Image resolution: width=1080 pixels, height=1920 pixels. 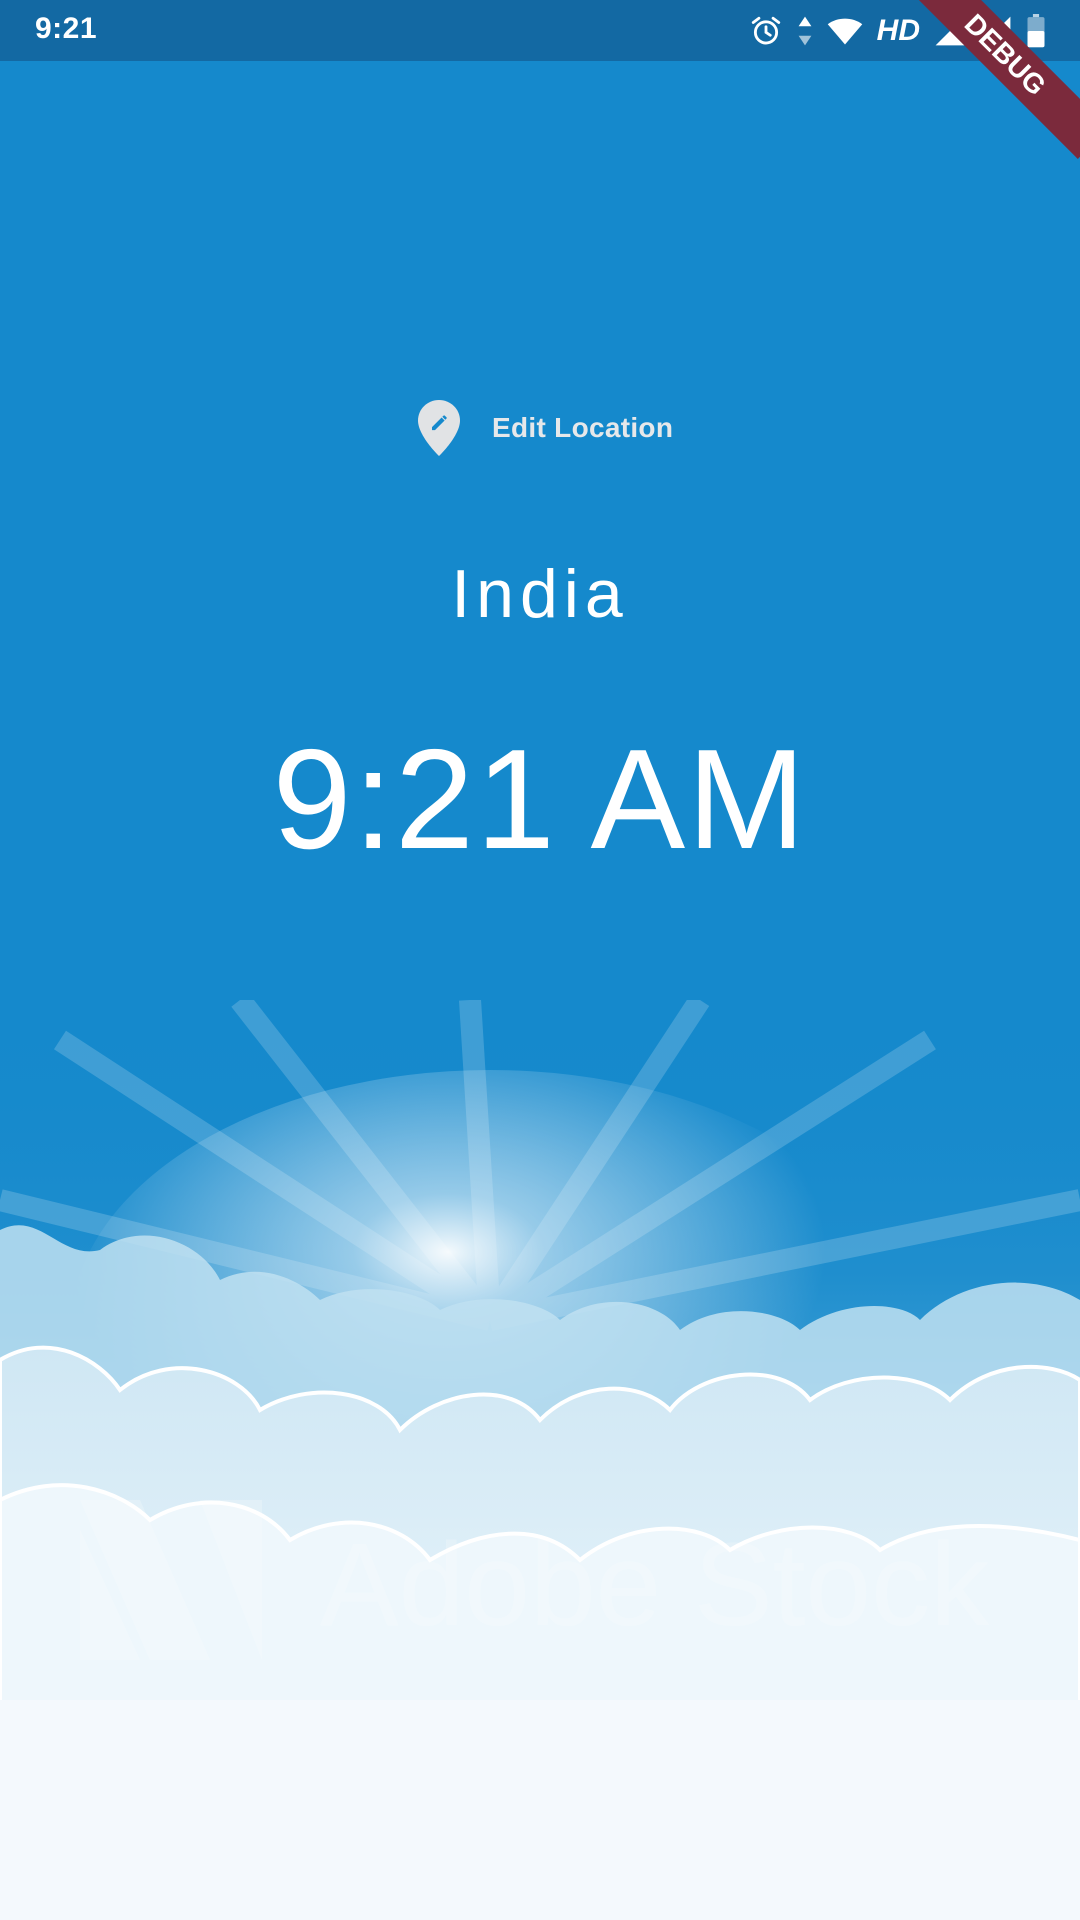 What do you see at coordinates (766, 31) in the screenshot?
I see `alarm-icon` at bounding box center [766, 31].